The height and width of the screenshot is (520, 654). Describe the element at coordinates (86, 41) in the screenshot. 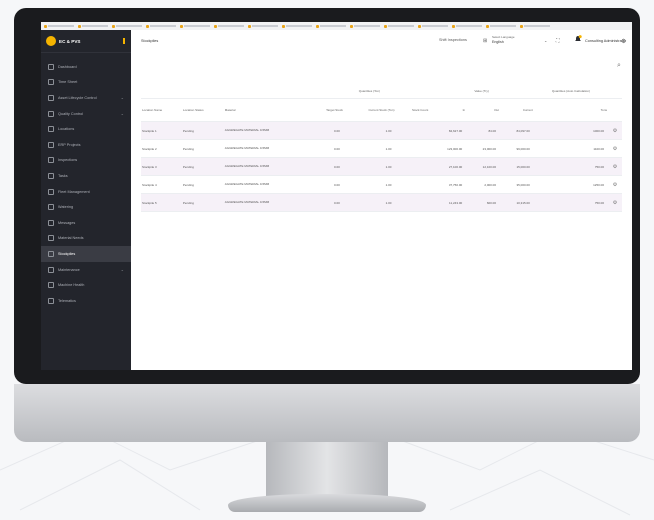

I see `brand: EC & PVS` at that location.